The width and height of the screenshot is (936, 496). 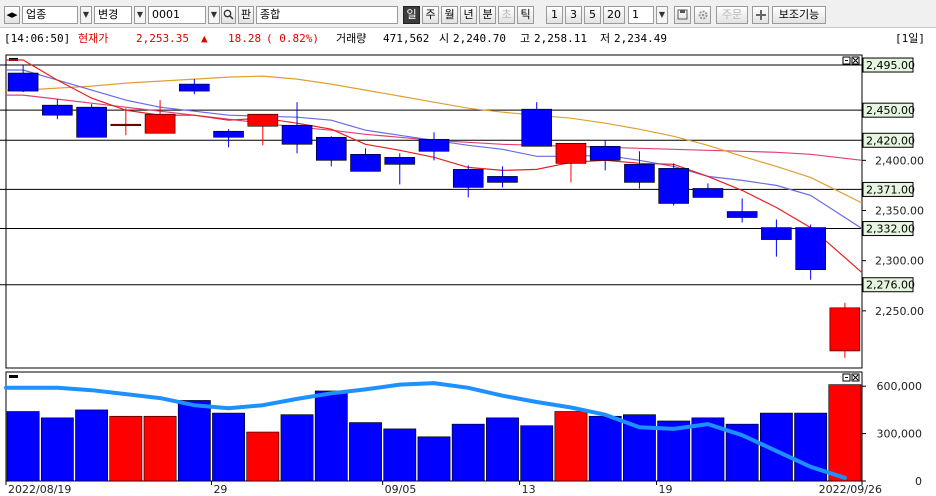 I want to click on gear-icon, so click(x=702, y=15).